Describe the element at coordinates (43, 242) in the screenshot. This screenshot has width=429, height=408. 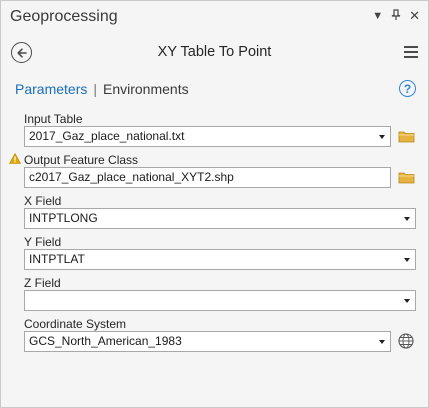
I see `y-field-label: Y Field` at that location.